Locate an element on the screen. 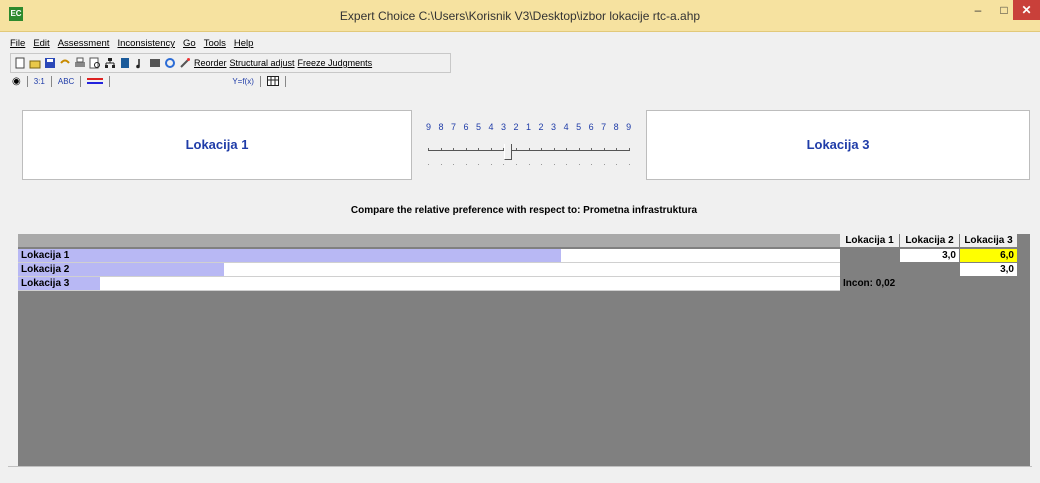 The width and height of the screenshot is (1040, 483). grid-icon is located at coordinates (155, 63).